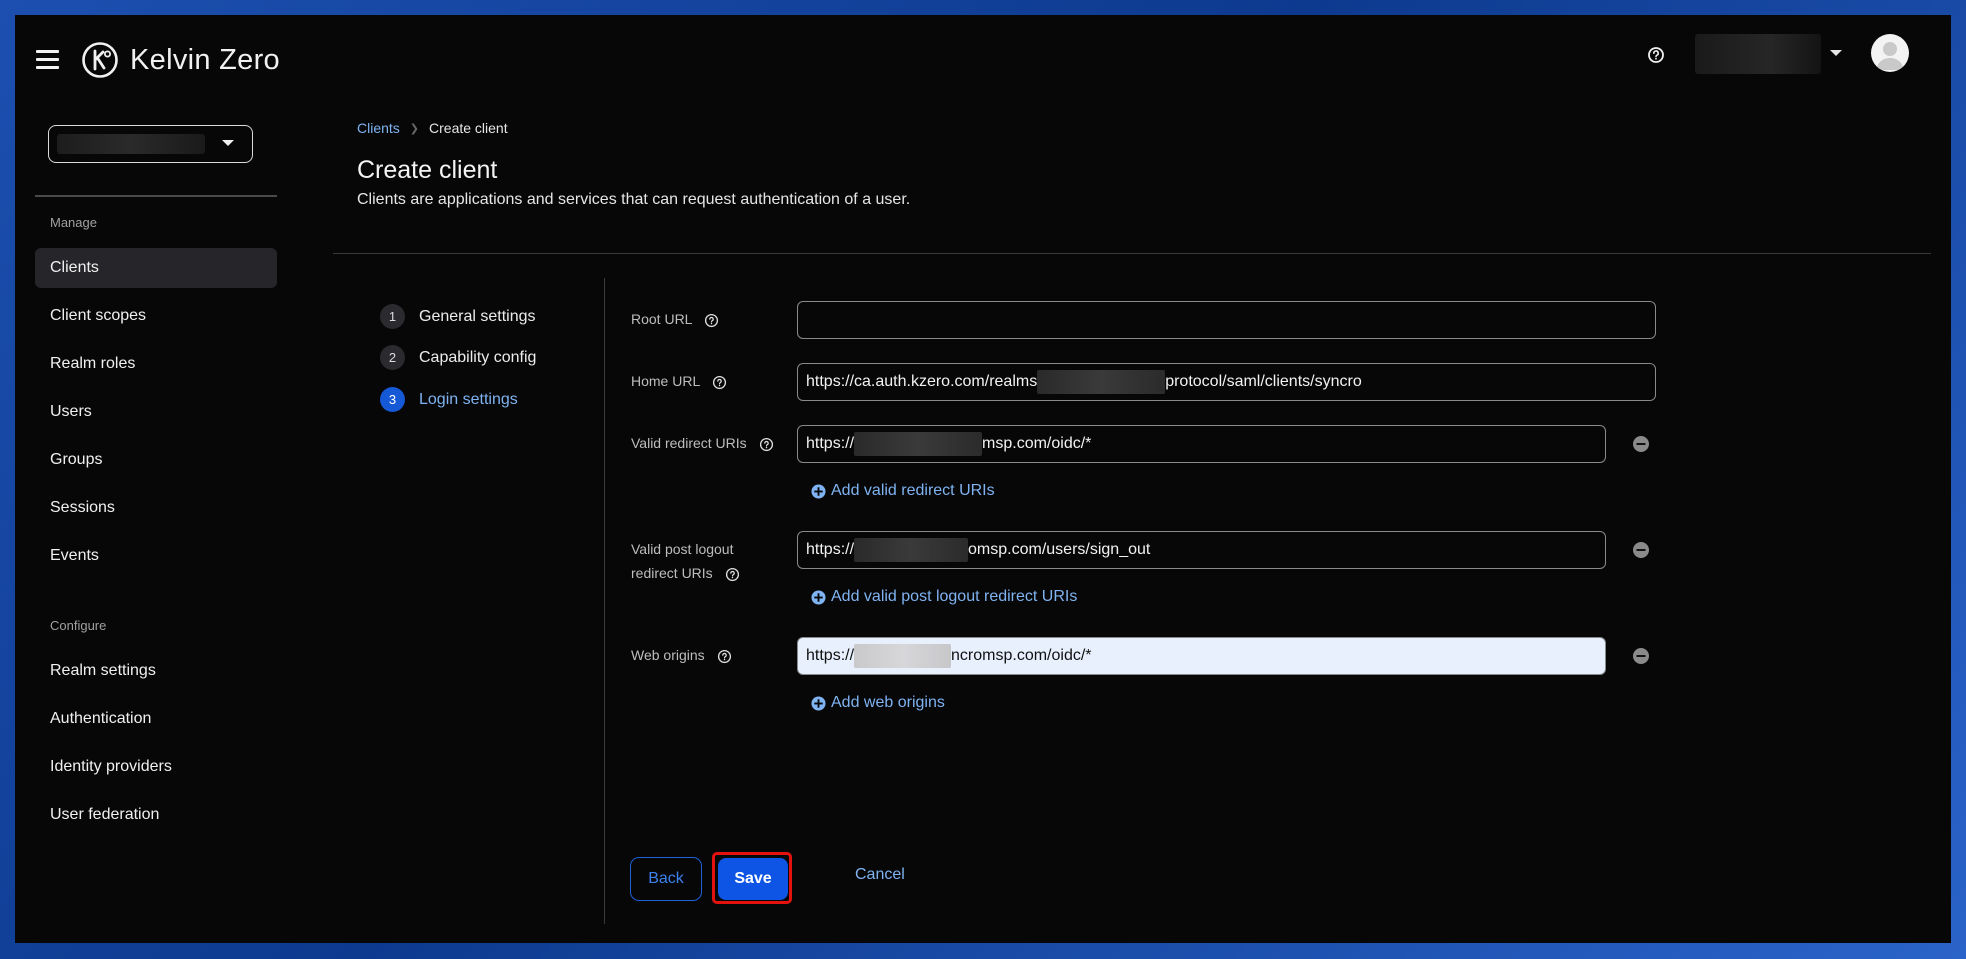 This screenshot has height=959, width=1966. I want to click on root-url-label: Root URL, so click(675, 319).